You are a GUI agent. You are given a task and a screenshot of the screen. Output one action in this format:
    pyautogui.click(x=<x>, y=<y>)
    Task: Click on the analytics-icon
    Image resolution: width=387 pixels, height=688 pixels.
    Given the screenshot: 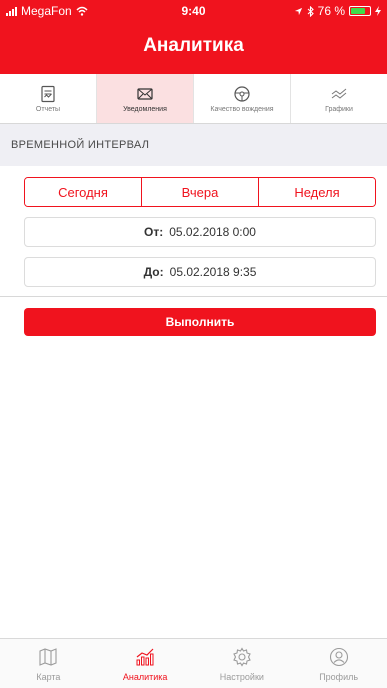 What is the action you would take?
    pyautogui.click(x=145, y=656)
    